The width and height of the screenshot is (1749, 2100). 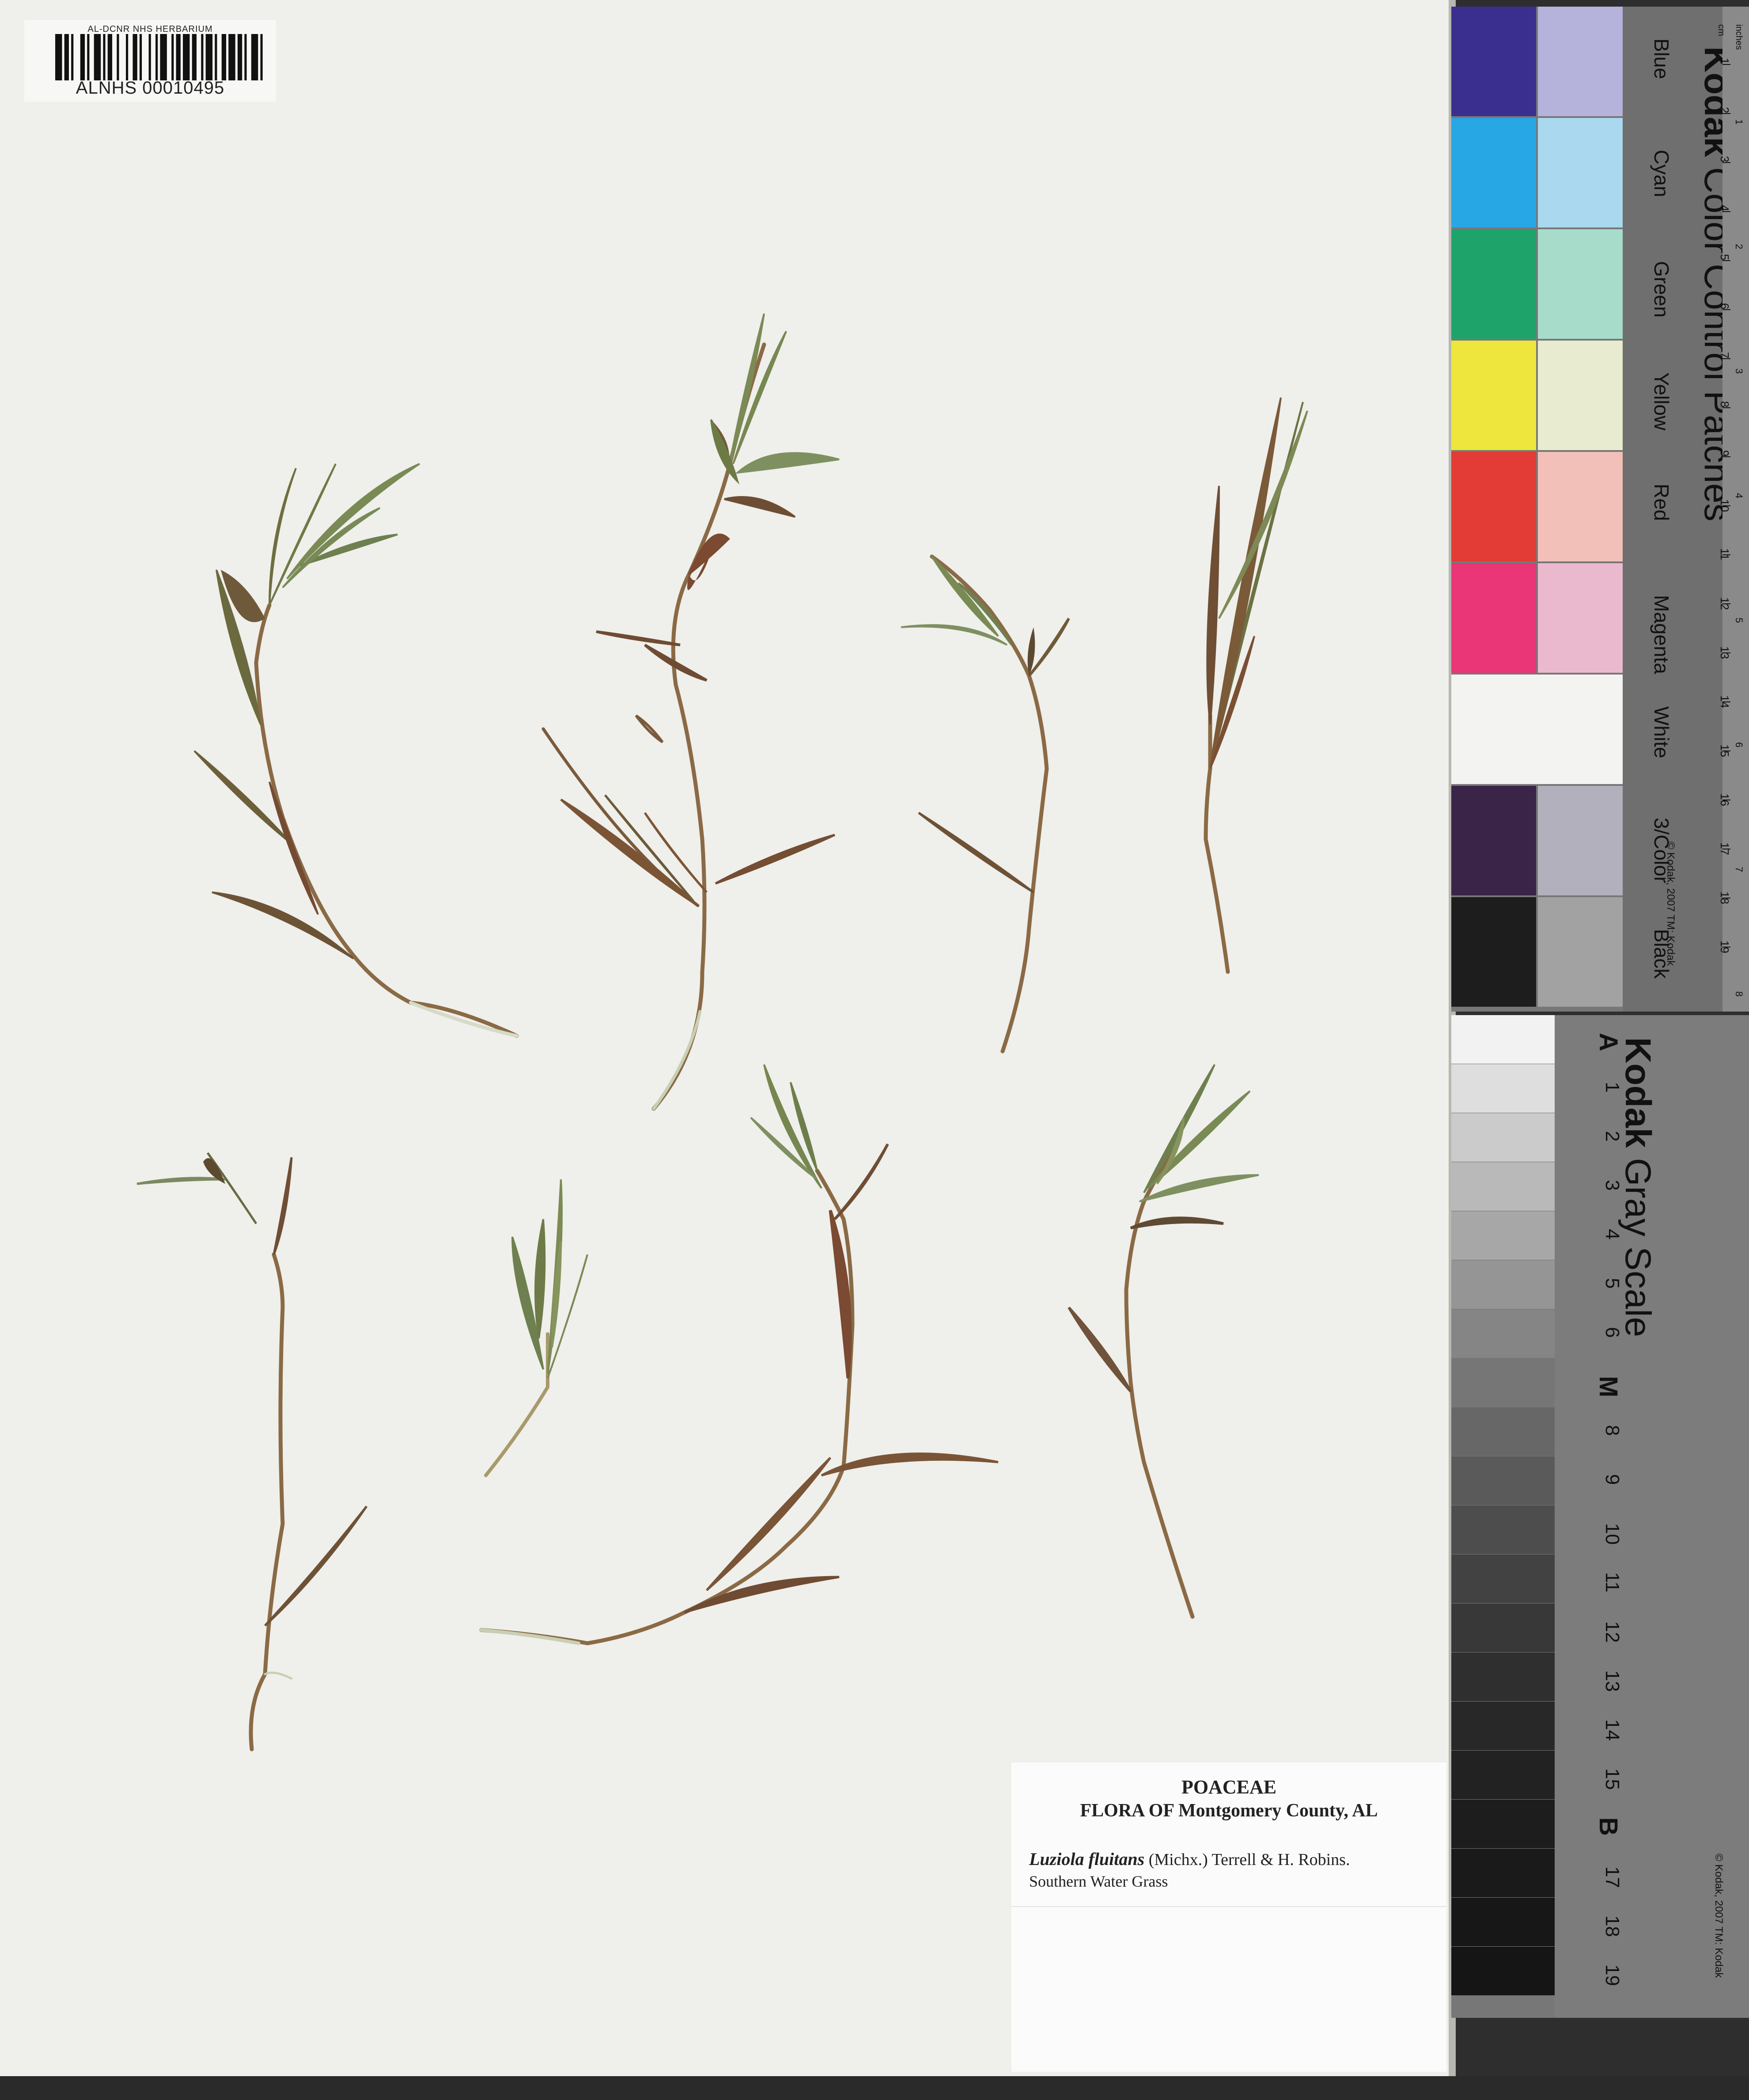 I want to click on ruler-inch-number: 7, so click(x=1739, y=869).